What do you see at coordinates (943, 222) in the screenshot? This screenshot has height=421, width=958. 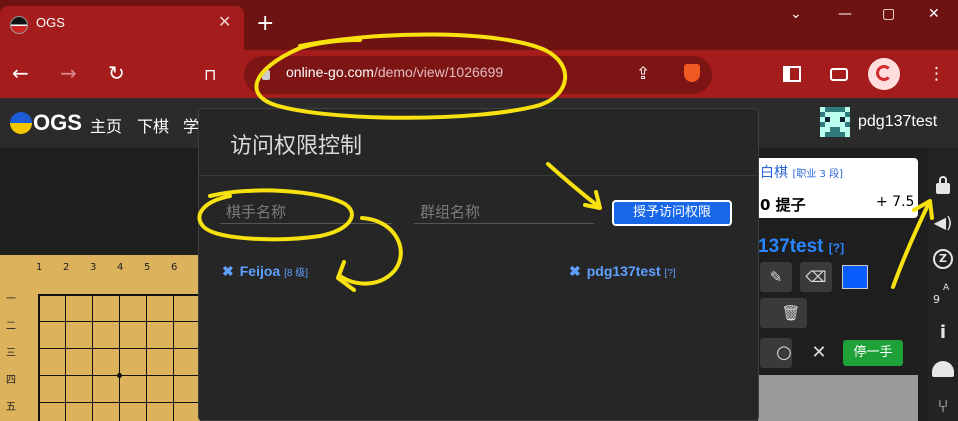 I see `sound-icon: ◀)` at bounding box center [943, 222].